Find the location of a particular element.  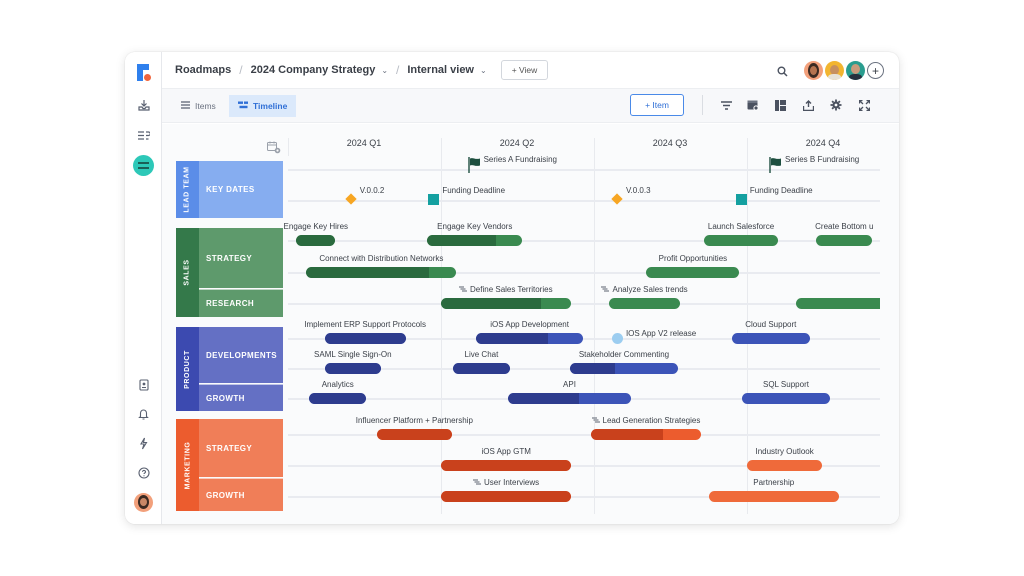

bar-label-text: iOS App Development is located at coordinates (529, 324).